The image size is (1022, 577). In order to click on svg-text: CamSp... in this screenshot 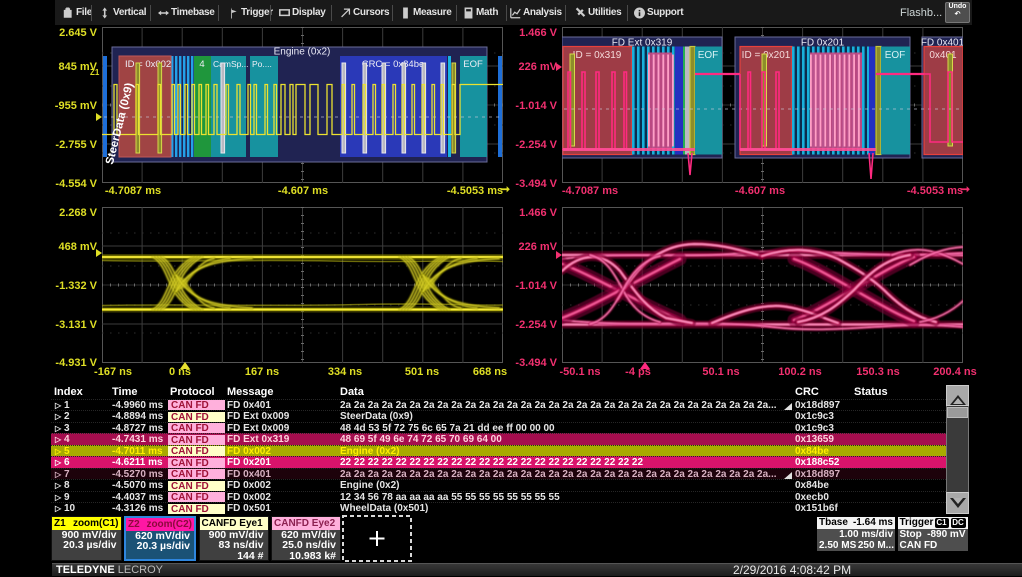, I will do `click(230, 64)`.